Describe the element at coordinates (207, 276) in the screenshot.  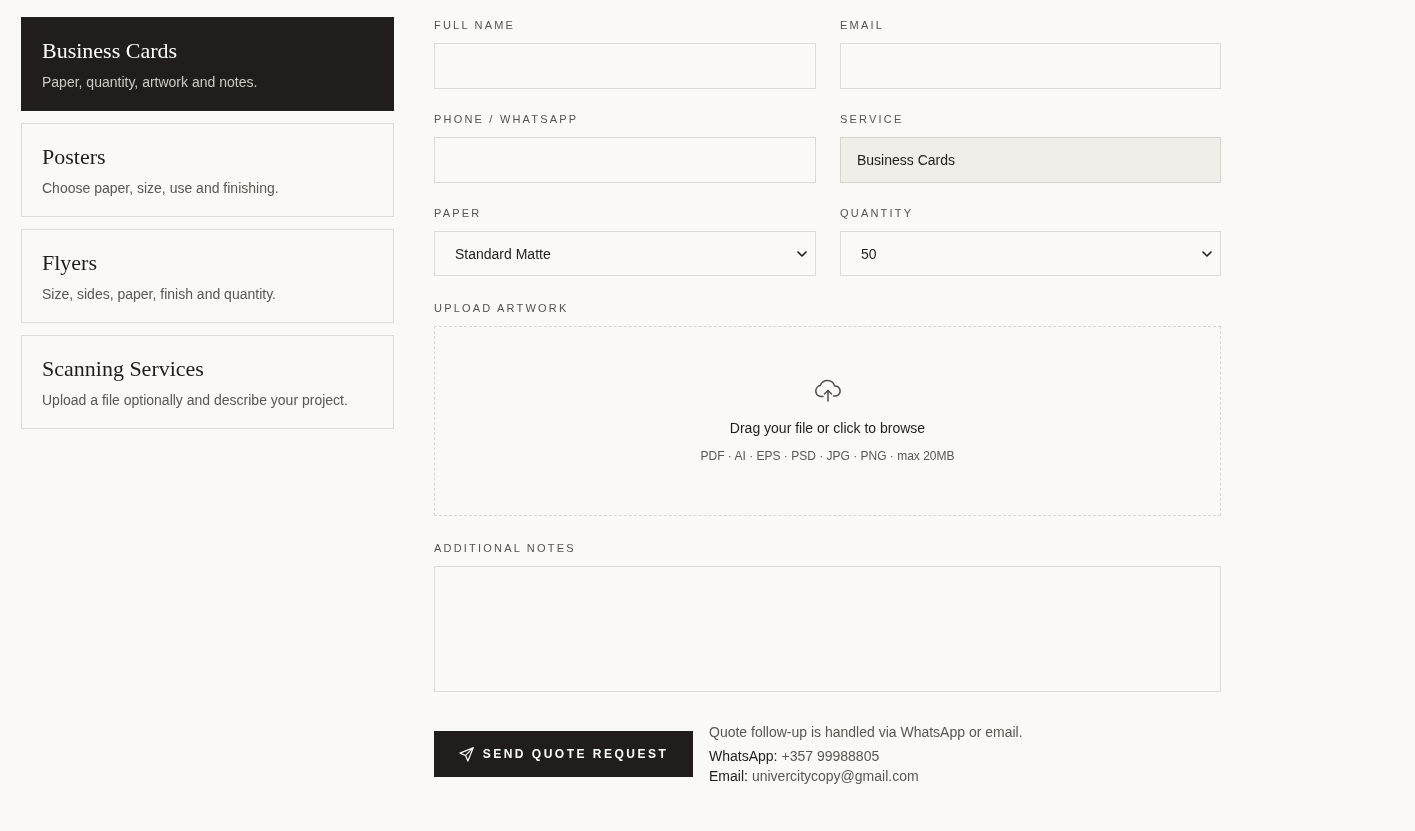
I see `service-tab: Flyers Size, sides, paper, finish and quantity.` at that location.